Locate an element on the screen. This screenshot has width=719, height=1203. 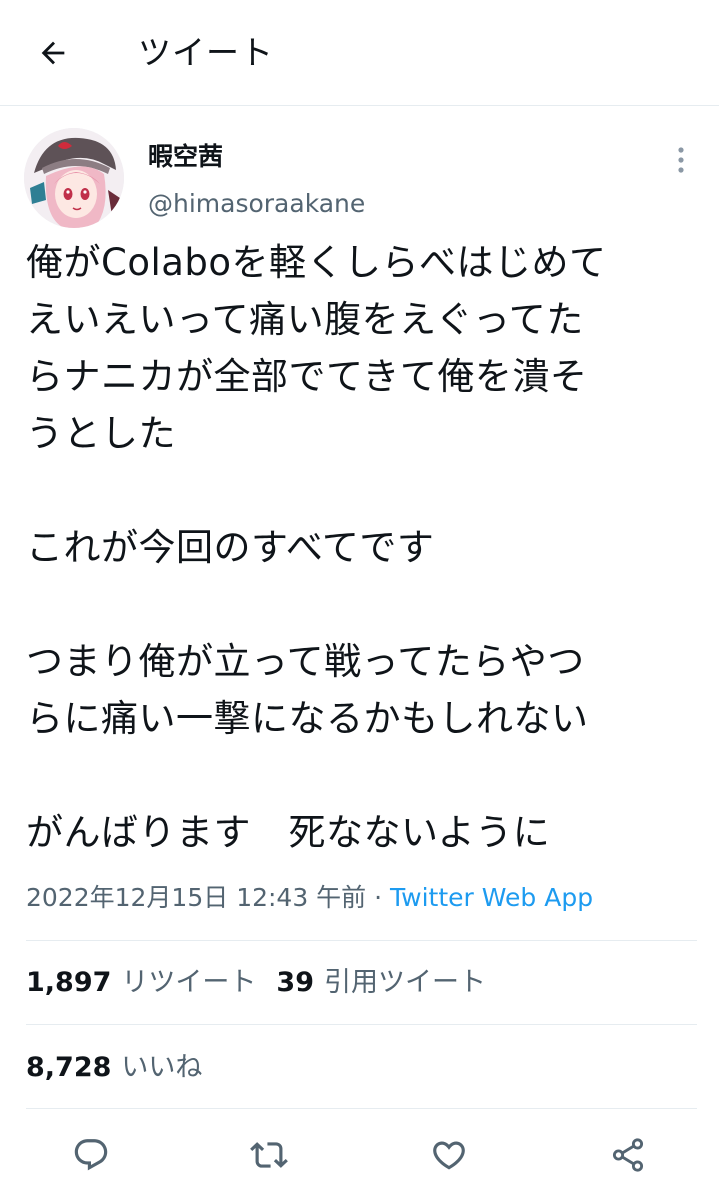
action-bar is located at coordinates (359, 1155).